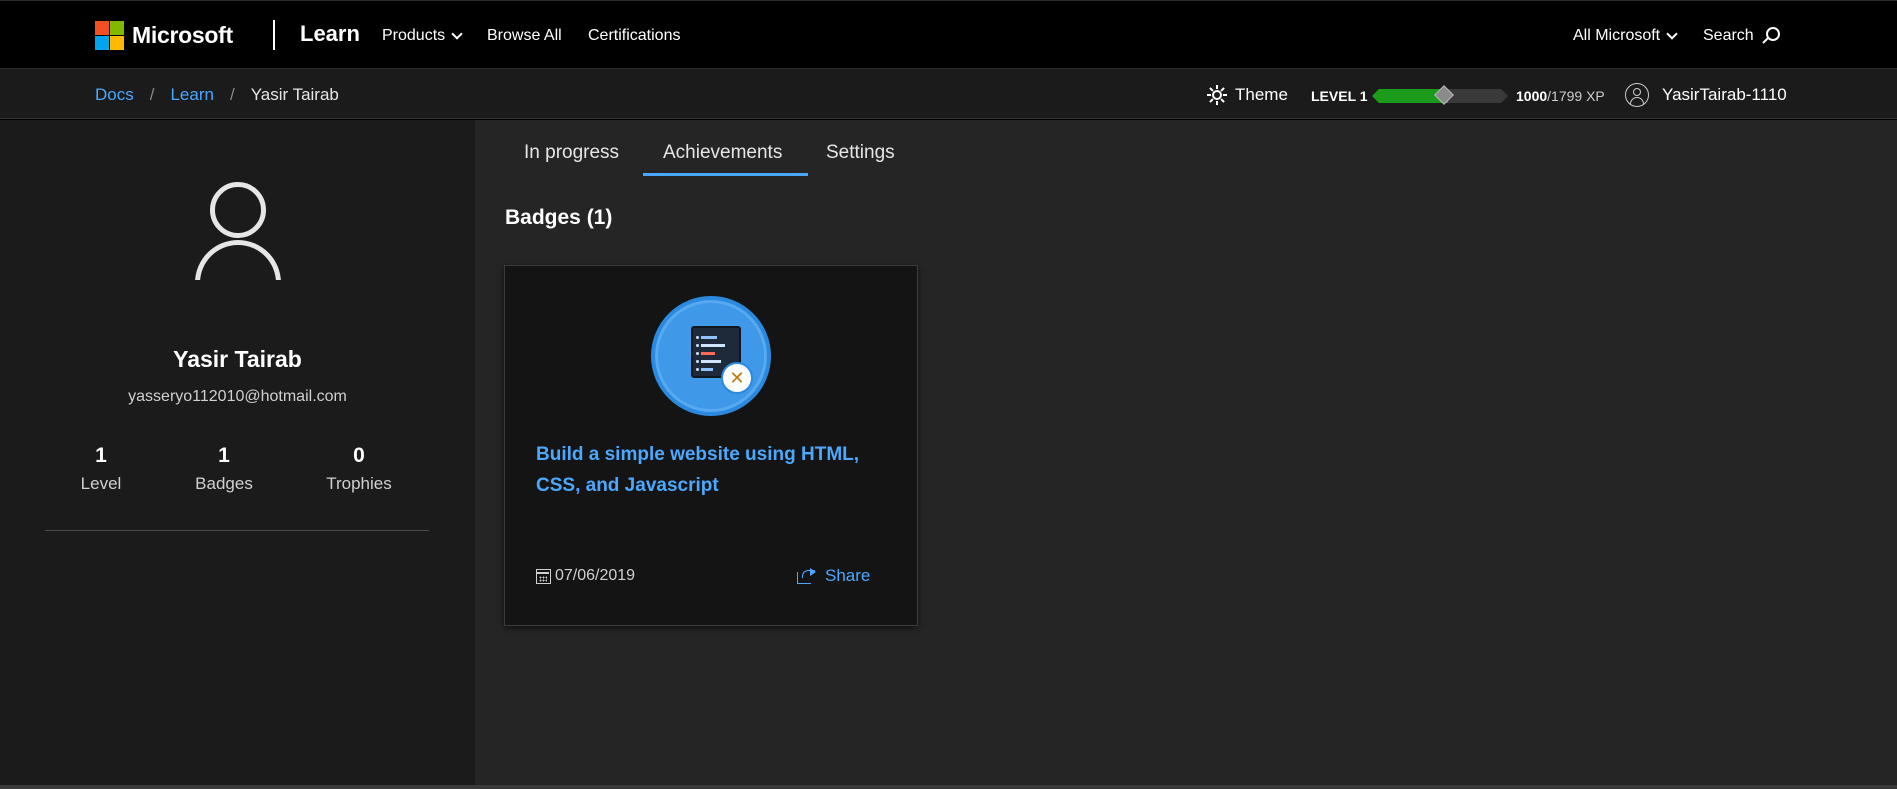 The width and height of the screenshot is (1897, 789). Describe the element at coordinates (737, 378) in the screenshot. I see `tools-icon: ✕` at that location.